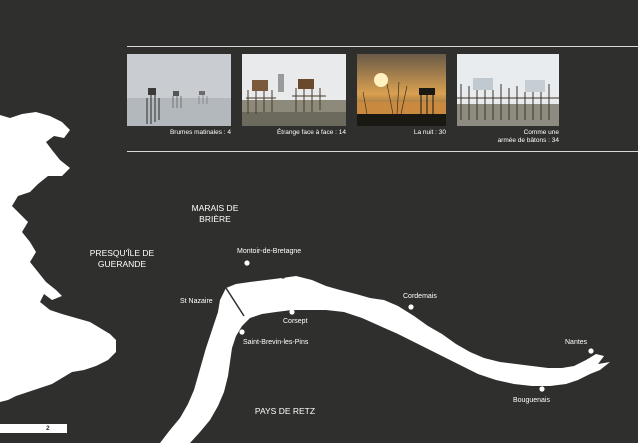 This screenshot has height=443, width=638. I want to click on region-presquile-de-guerande: PRESQU'ÎLE DE GUERANDE, so click(122, 259).